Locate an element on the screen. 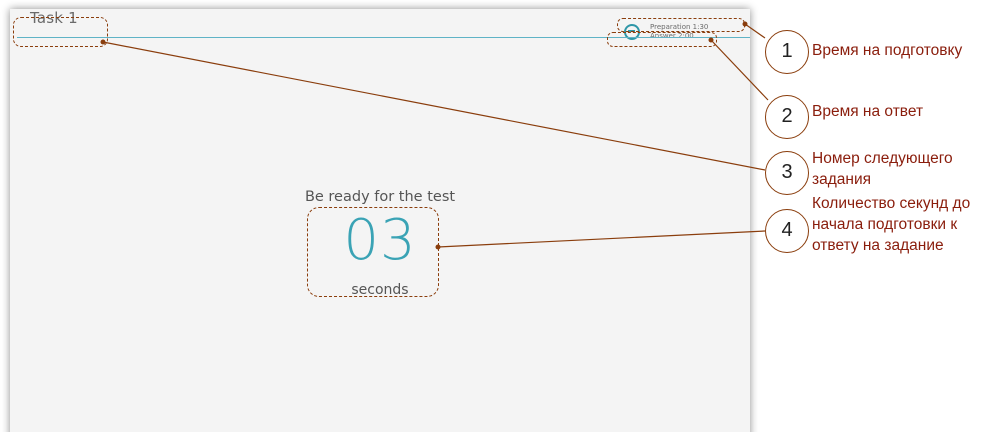 The width and height of the screenshot is (1004, 432). callout-number-2: 2 is located at coordinates (787, 117).